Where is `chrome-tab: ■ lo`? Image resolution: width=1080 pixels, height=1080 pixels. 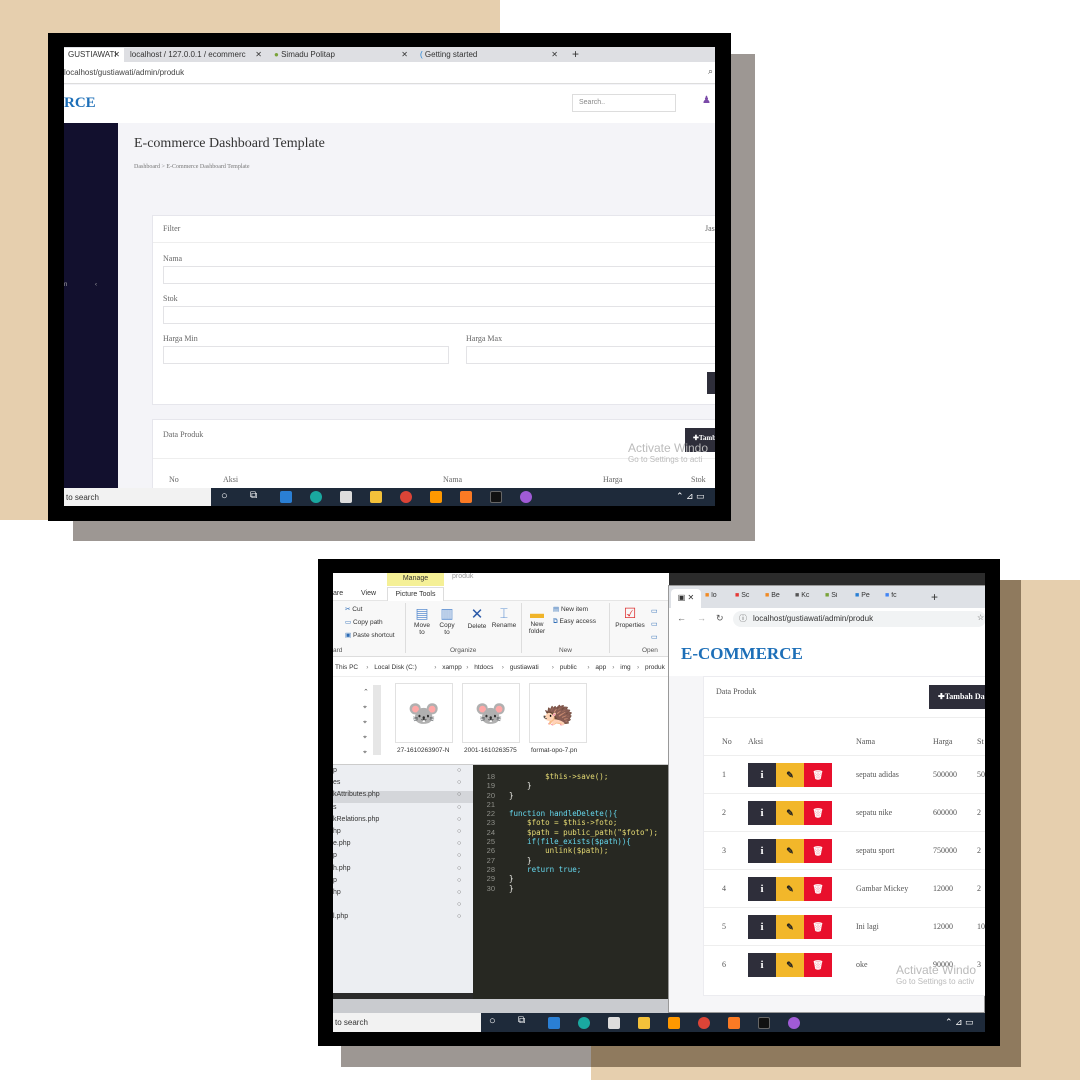
chrome-tab: ■ lo is located at coordinates (719, 599).